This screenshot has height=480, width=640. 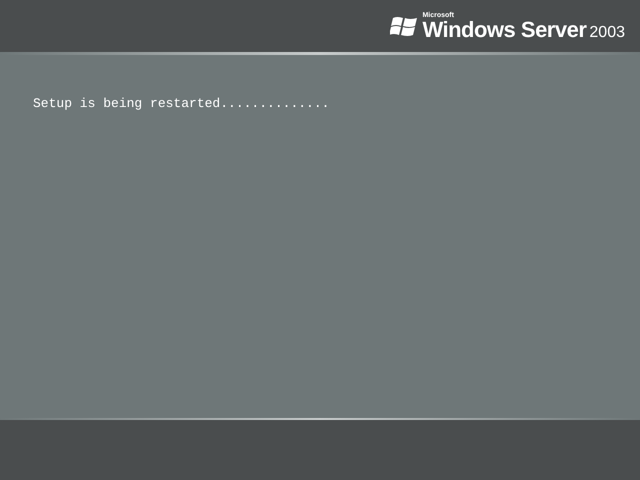 What do you see at coordinates (607, 32) in the screenshot?
I see `version-number: 2003` at bounding box center [607, 32].